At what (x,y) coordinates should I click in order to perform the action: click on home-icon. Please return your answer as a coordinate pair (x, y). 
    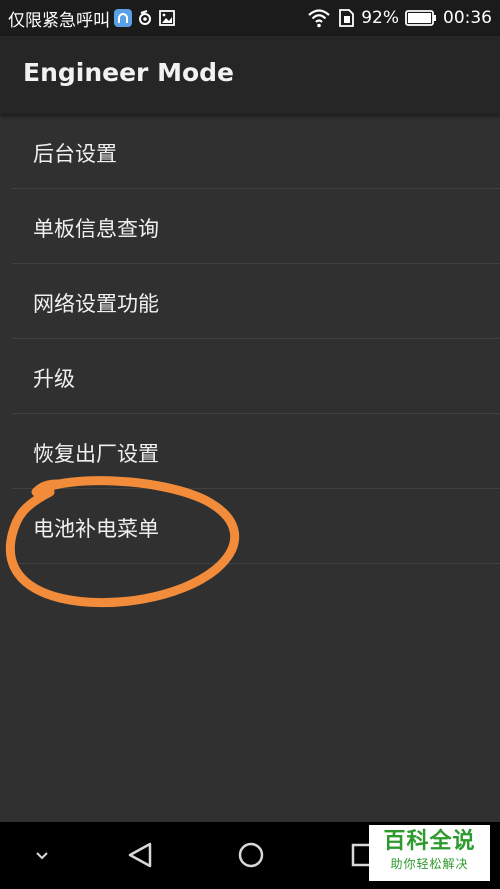
    Looking at the image, I should click on (251, 857).